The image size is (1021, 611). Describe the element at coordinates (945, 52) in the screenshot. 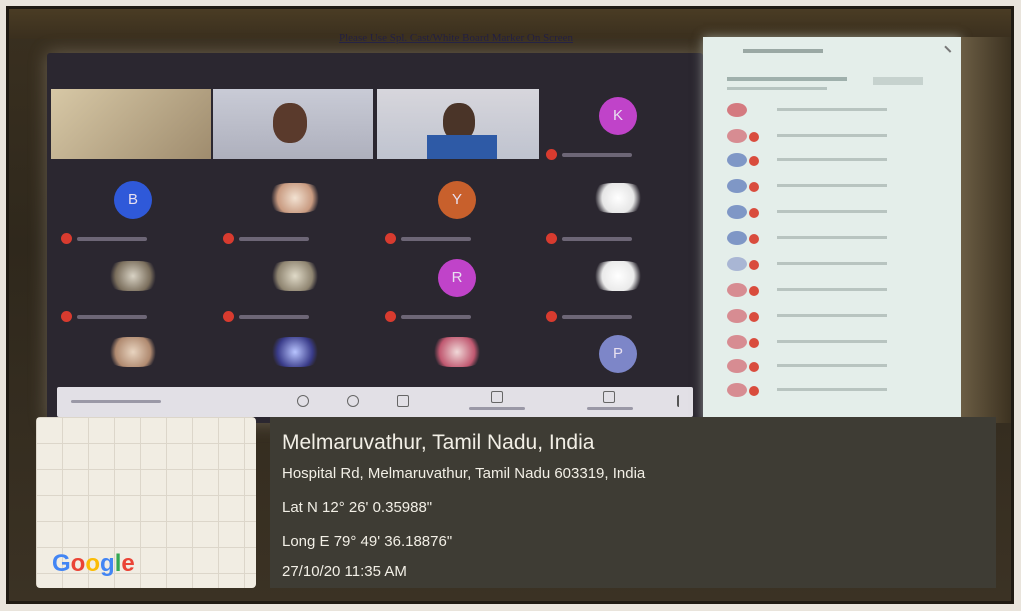

I see `close-icon` at that location.